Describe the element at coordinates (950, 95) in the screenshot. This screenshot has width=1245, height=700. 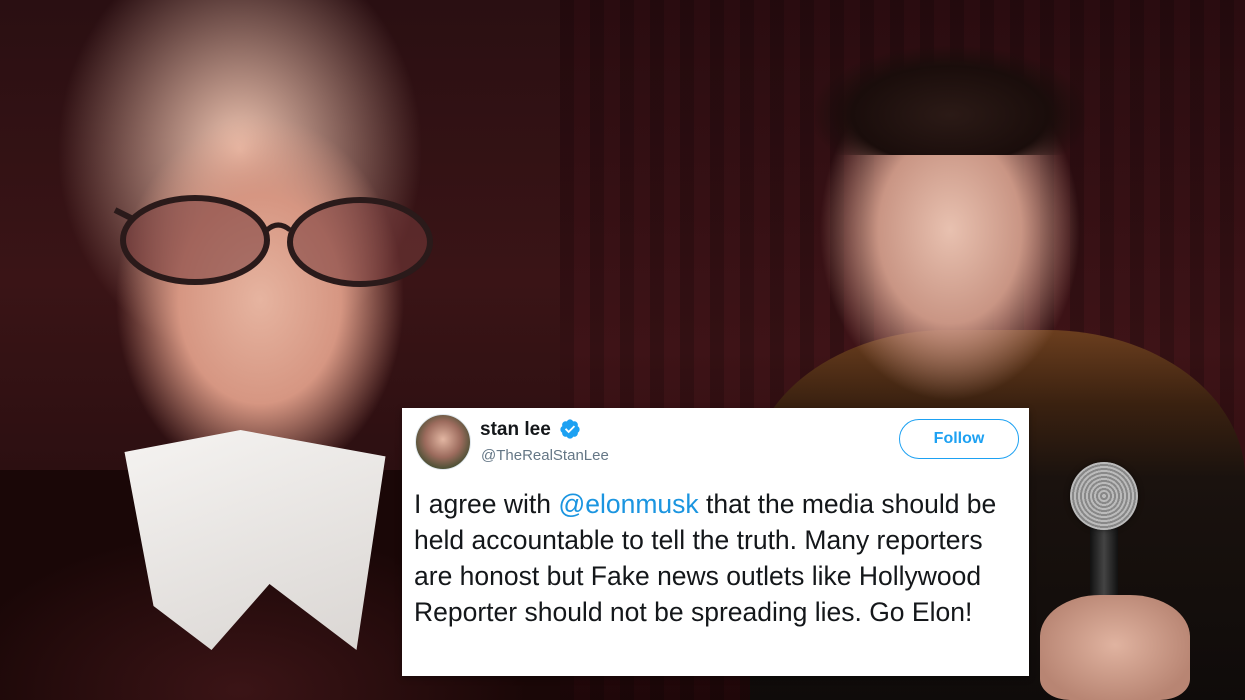
I see `hair` at that location.